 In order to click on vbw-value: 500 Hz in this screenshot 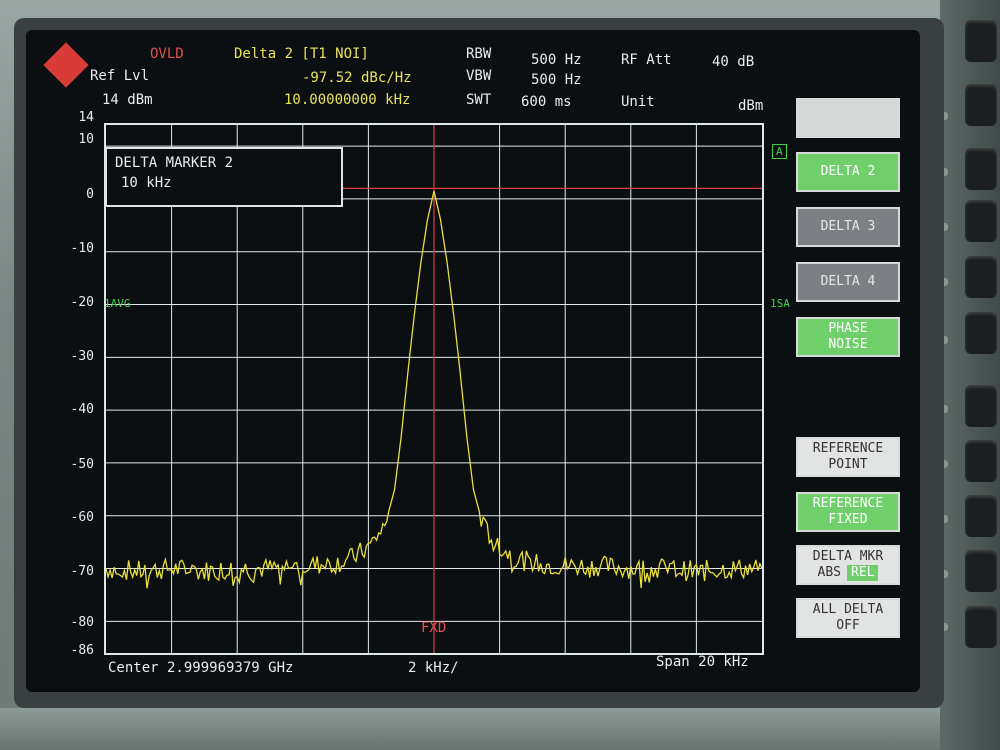, I will do `click(556, 80)`.